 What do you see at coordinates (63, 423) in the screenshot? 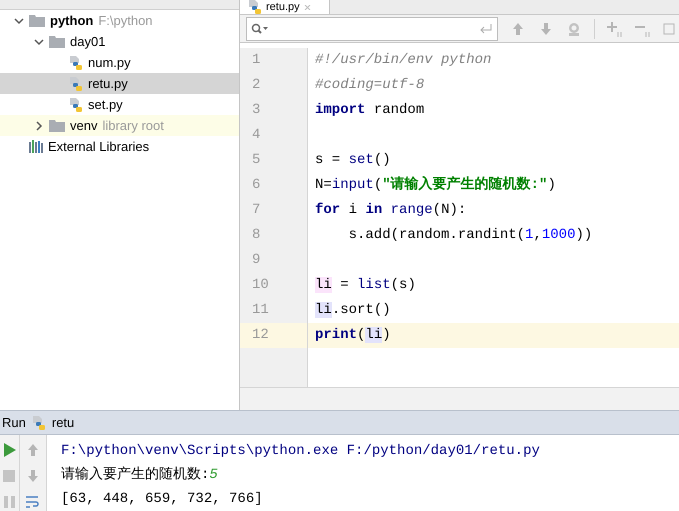
I see `run-config-name: retu` at bounding box center [63, 423].